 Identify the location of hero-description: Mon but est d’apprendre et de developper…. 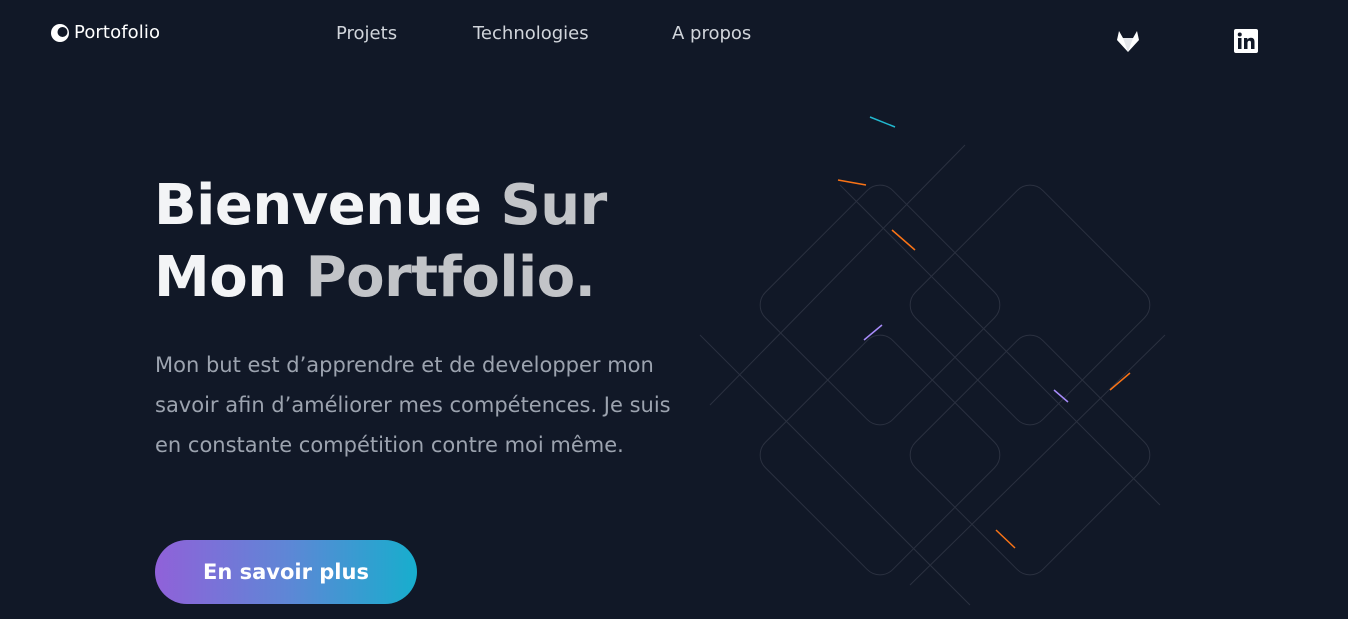
(413, 405).